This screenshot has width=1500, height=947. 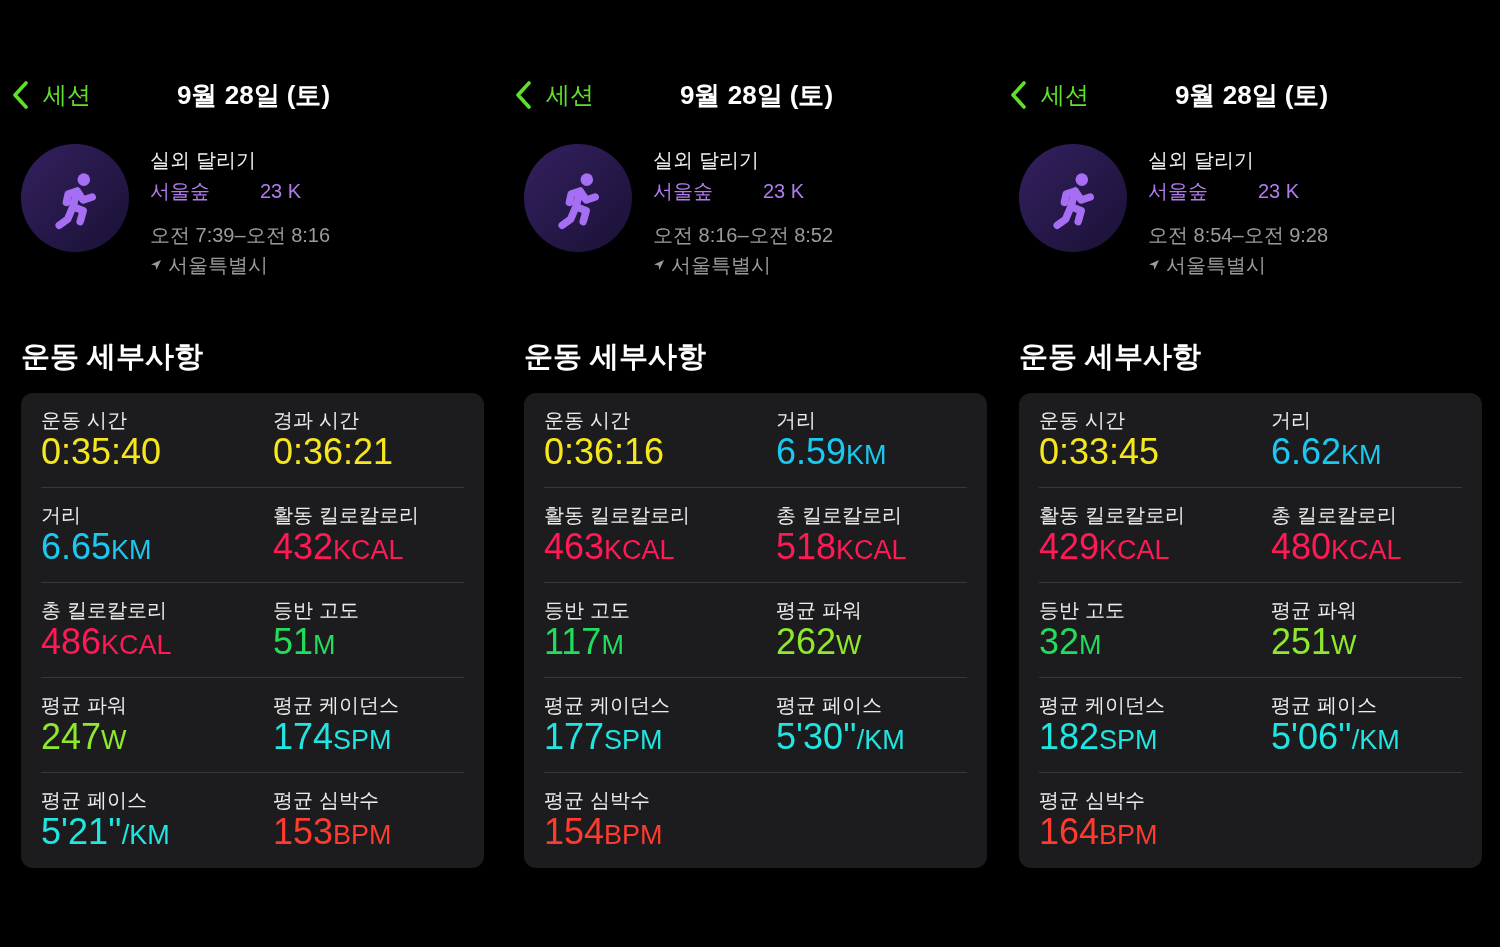 I want to click on metric-value: 0:35:40, so click(x=101, y=452).